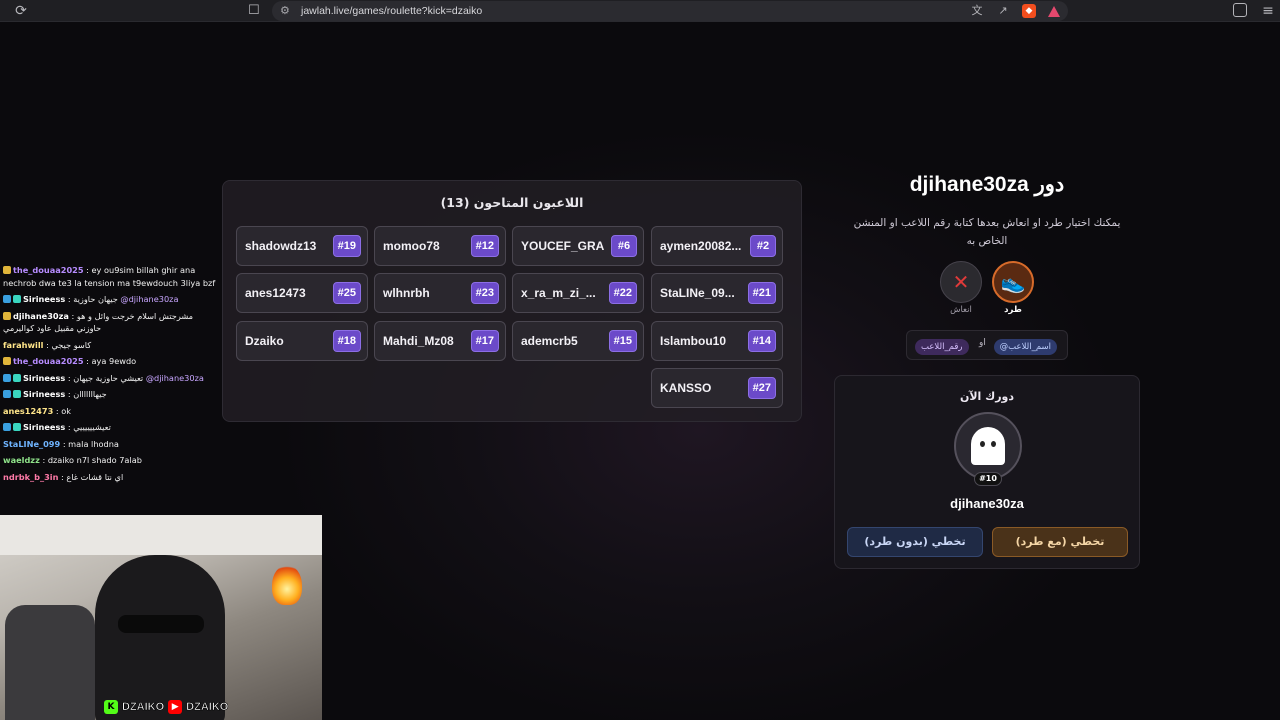 This screenshot has width=1280, height=720. What do you see at coordinates (21, 460) in the screenshot?
I see `chat-username: waeldzz` at bounding box center [21, 460].